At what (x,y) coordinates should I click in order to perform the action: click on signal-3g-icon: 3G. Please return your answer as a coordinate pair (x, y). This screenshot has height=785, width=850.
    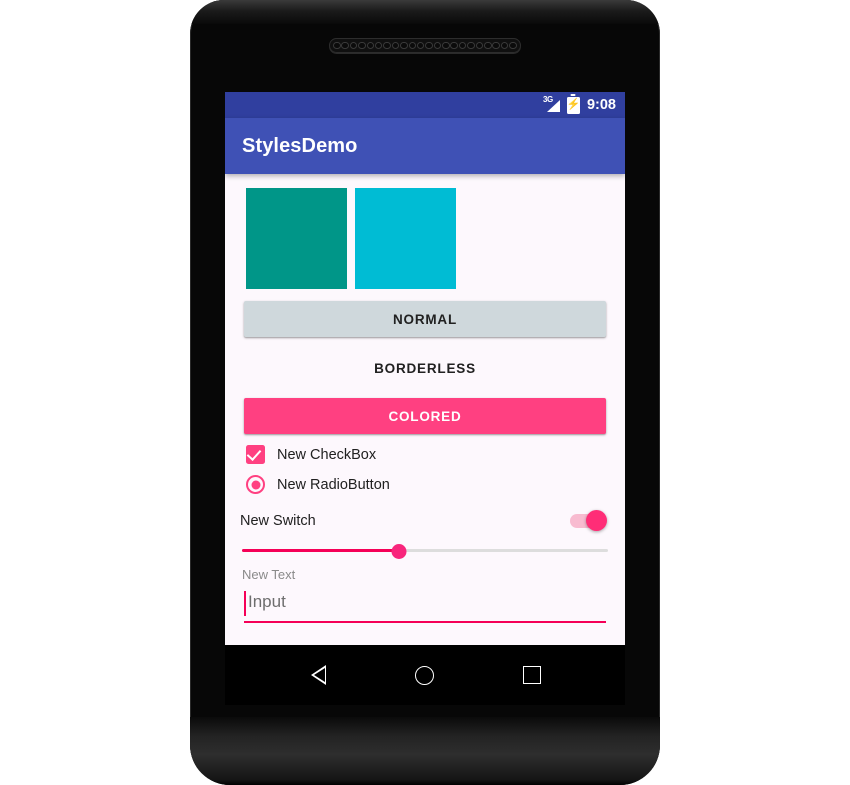
    Looking at the image, I should click on (551, 103).